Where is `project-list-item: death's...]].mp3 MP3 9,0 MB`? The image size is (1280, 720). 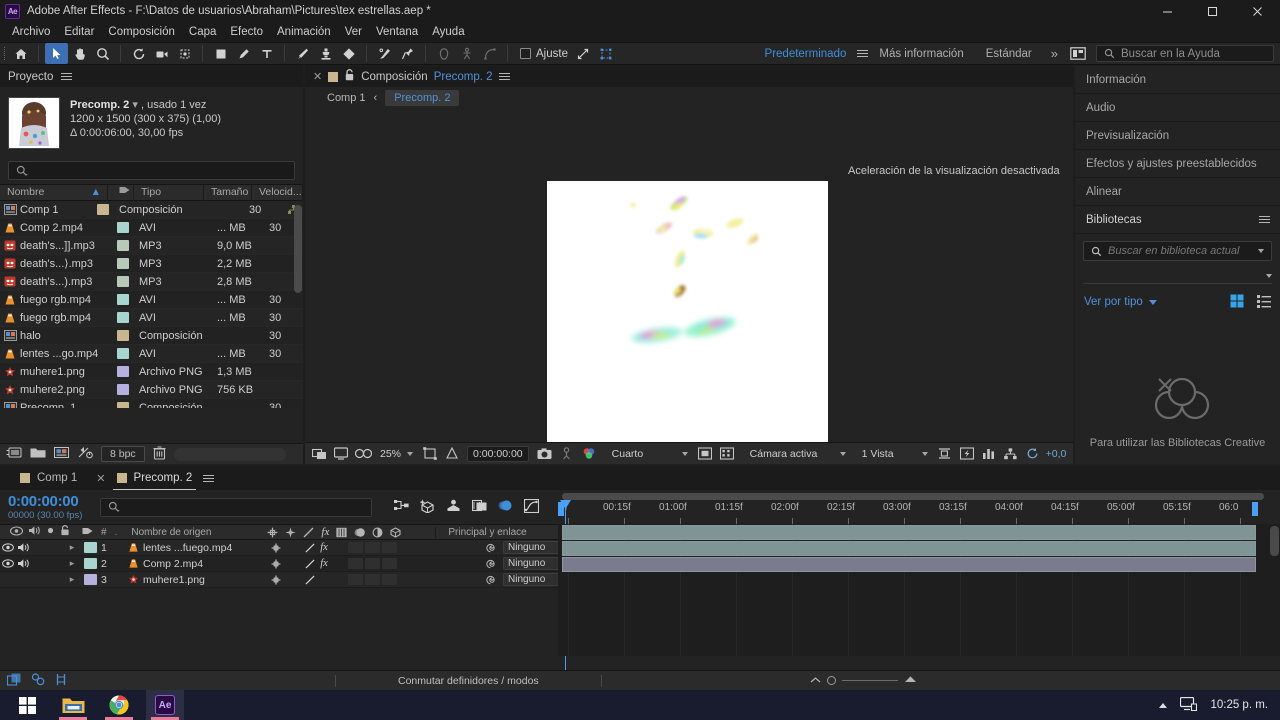 project-list-item: death's...]].mp3 MP3 9,0 MB is located at coordinates (151, 246).